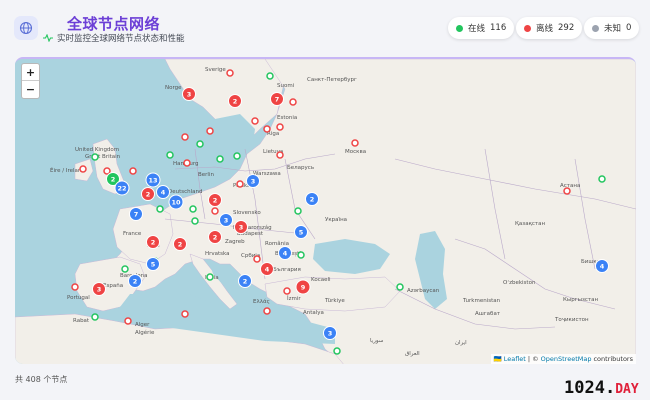 Image resolution: width=650 pixels, height=400 pixels. What do you see at coordinates (519, 282) in the screenshot?
I see `label-uzbekistan: Oʻzbekiston` at bounding box center [519, 282].